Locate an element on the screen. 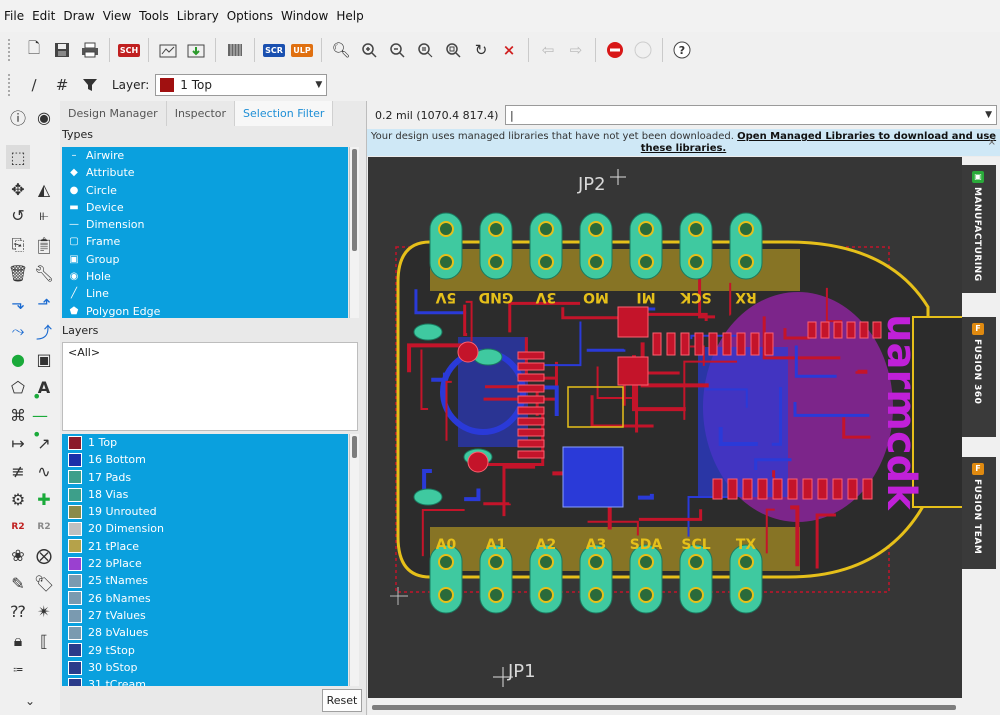  redraw-icon: ↻ is located at coordinates (481, 50).